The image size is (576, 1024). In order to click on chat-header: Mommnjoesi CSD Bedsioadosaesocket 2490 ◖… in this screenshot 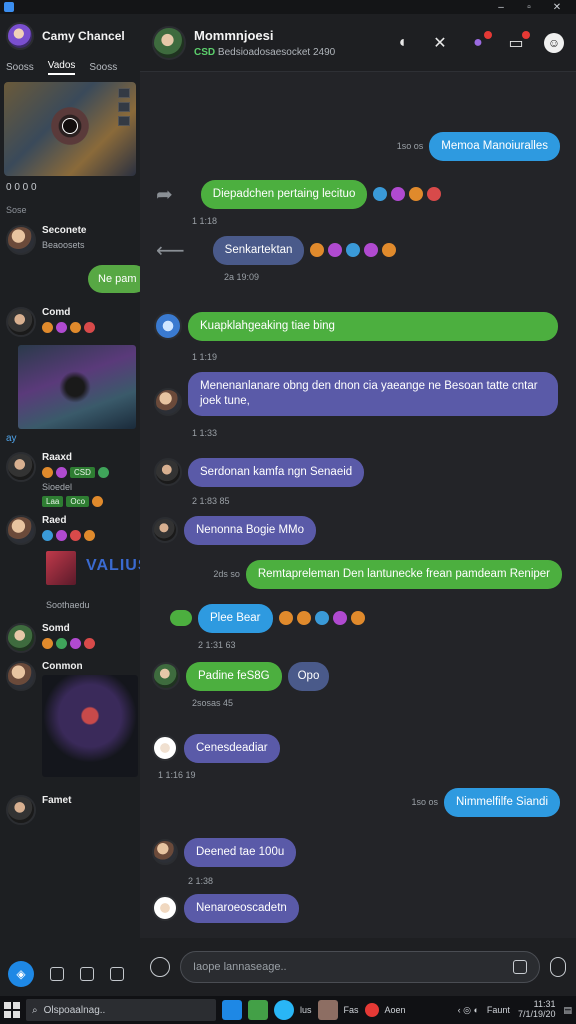, I will do `click(358, 43)`.